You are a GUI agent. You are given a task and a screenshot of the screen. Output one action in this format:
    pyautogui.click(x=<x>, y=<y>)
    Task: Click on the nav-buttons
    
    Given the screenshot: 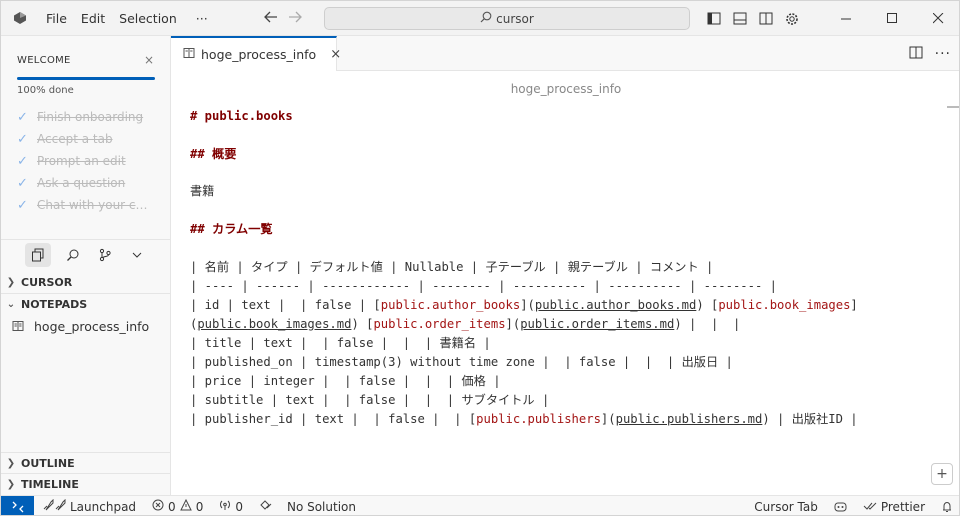 What is the action you would take?
    pyautogui.click(x=283, y=18)
    